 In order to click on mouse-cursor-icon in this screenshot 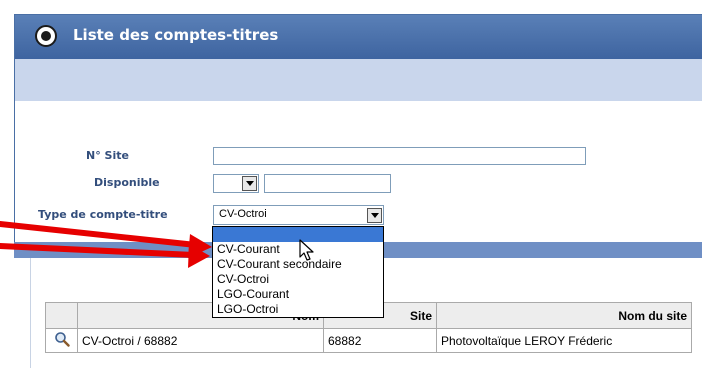, I will do `click(306, 250)`.